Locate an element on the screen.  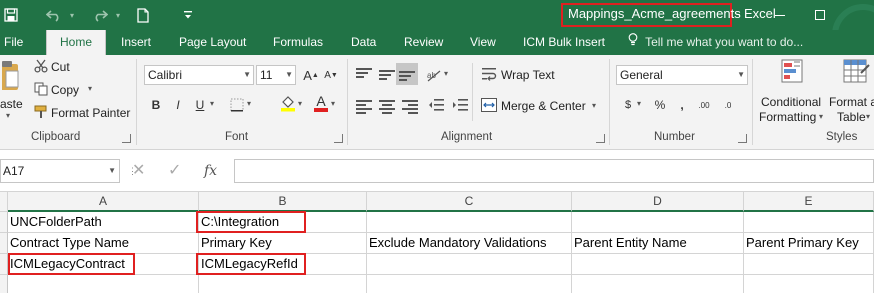
top-align-icon is located at coordinates (364, 74).